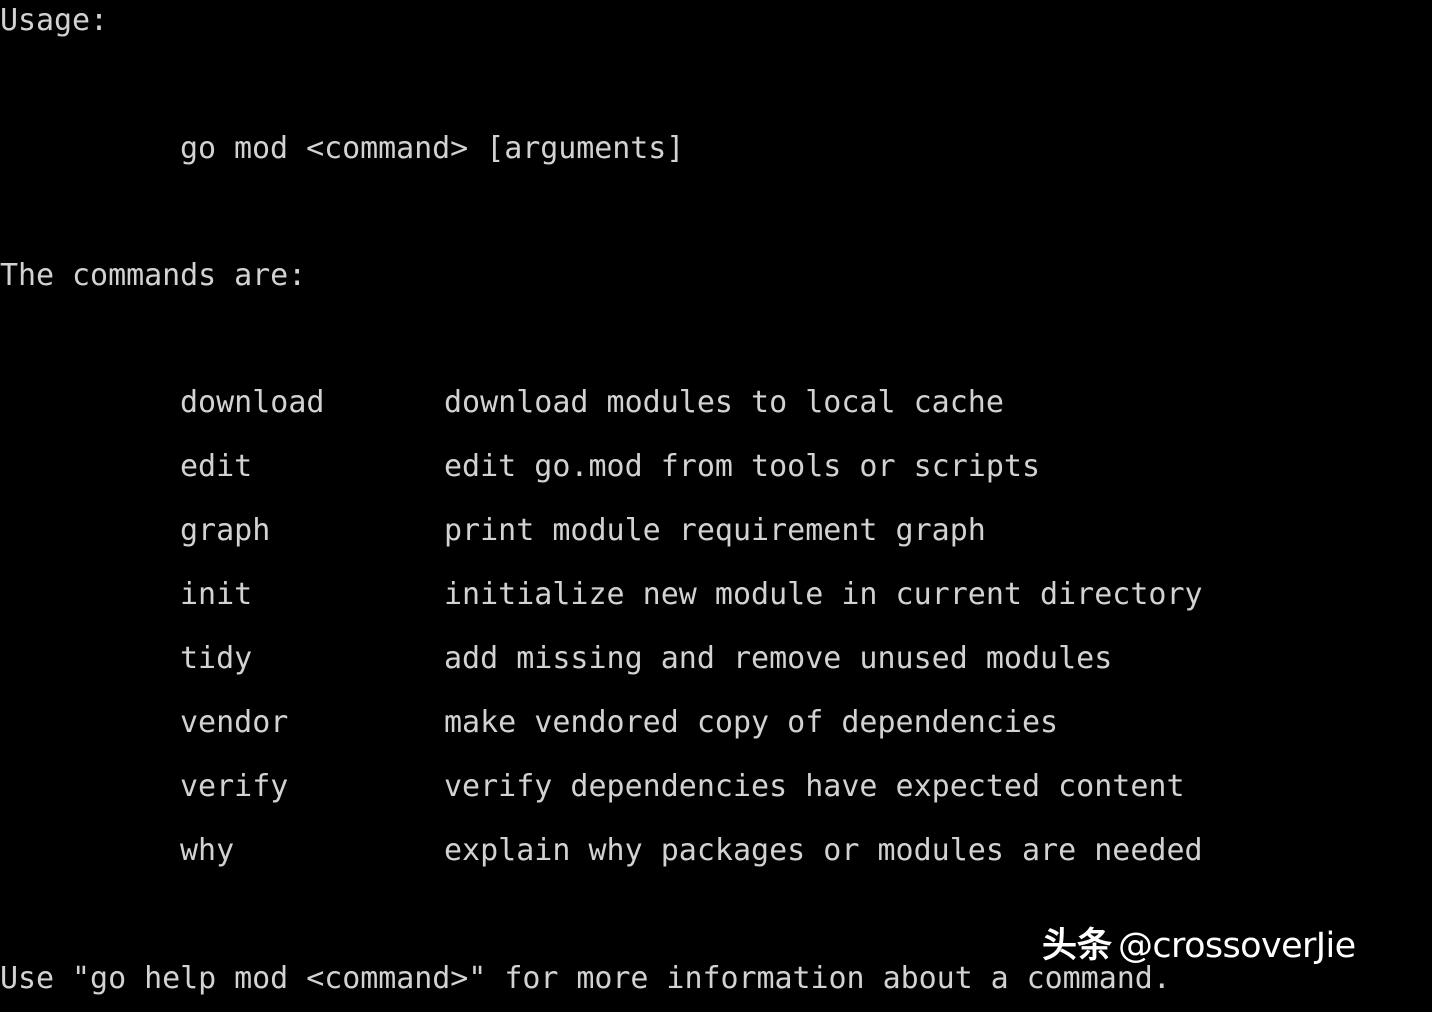  I want to click on usage-label: Usage:, so click(54, 20).